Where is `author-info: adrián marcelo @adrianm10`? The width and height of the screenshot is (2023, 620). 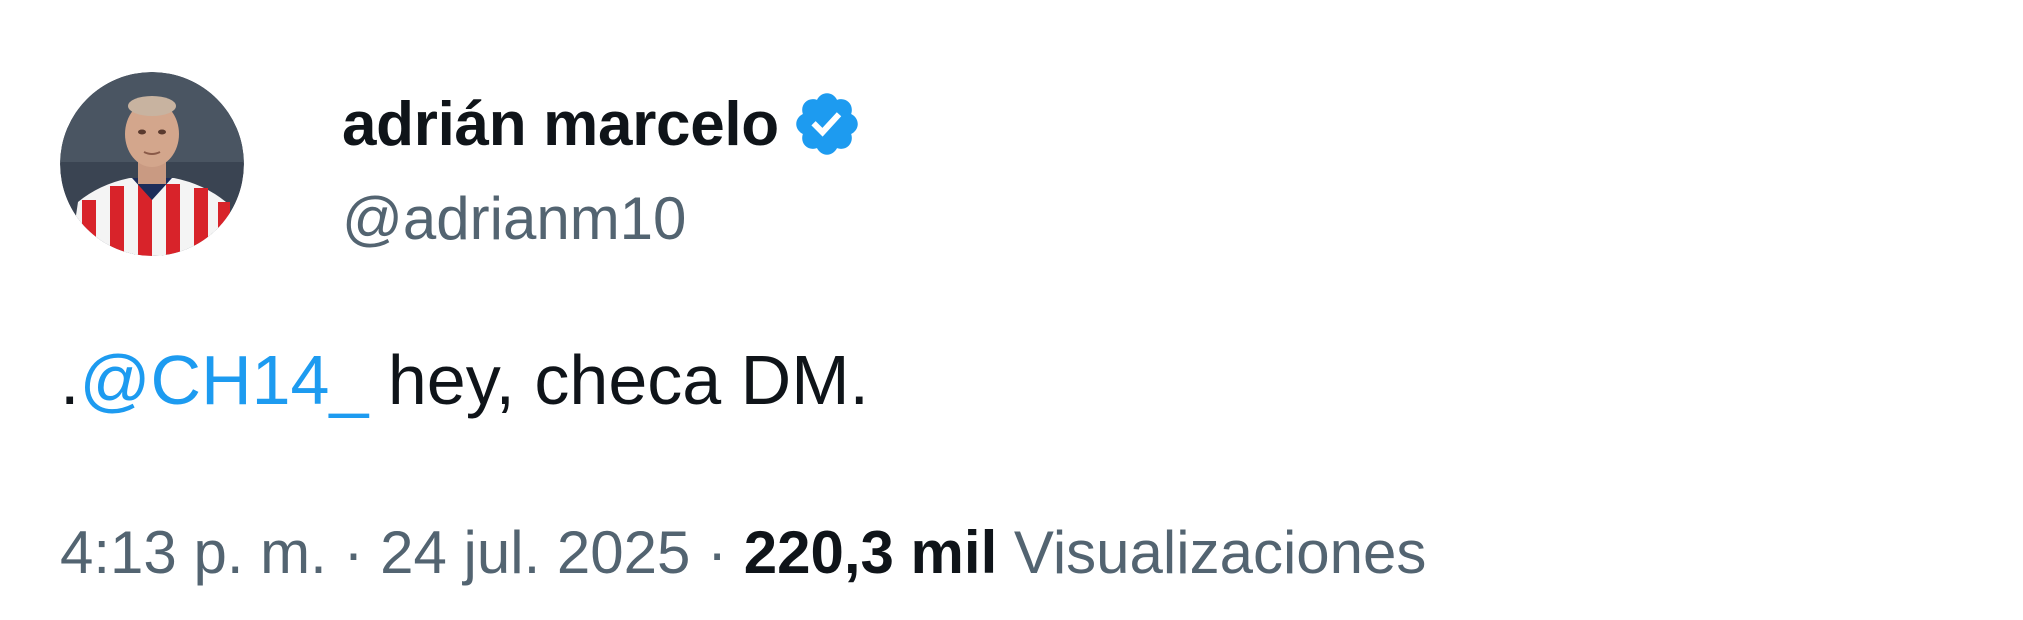
author-info: adrián marcelo @adrianm10 is located at coordinates (602, 162).